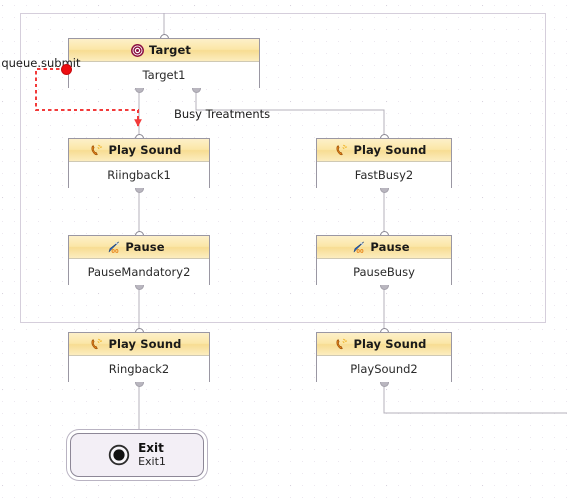 The width and height of the screenshot is (567, 502). Describe the element at coordinates (137, 455) in the screenshot. I see `node-exit1: Exit Exit1` at that location.